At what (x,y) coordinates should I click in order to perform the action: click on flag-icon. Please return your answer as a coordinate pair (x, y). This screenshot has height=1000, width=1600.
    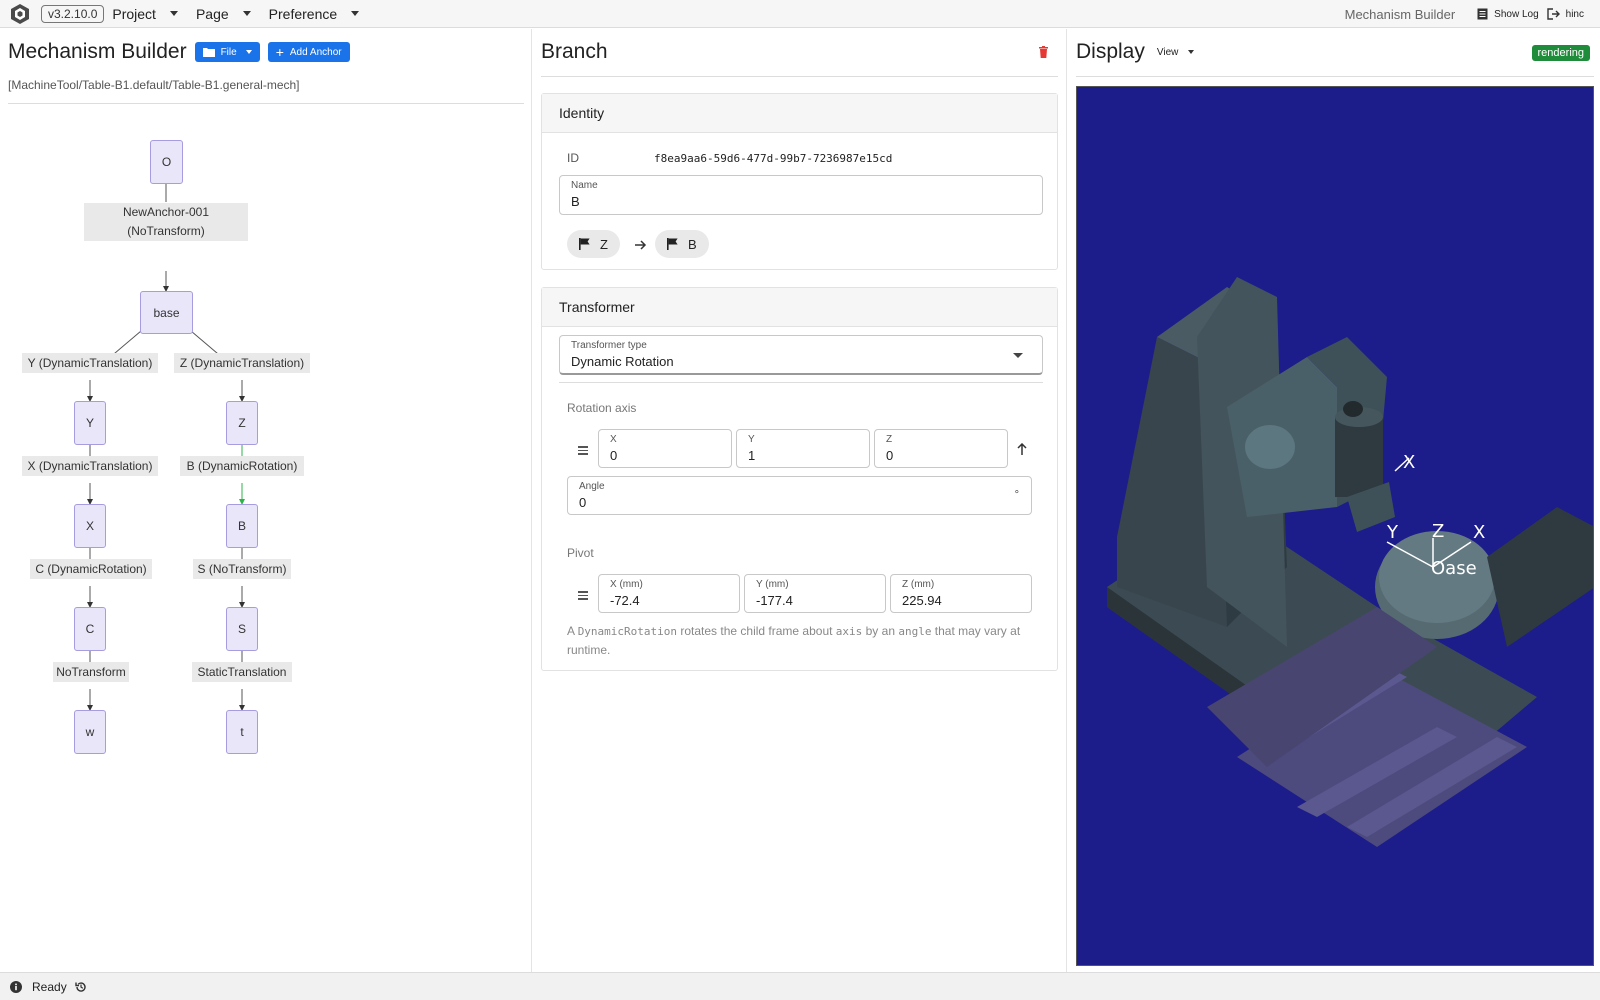
    Looking at the image, I should click on (584, 244).